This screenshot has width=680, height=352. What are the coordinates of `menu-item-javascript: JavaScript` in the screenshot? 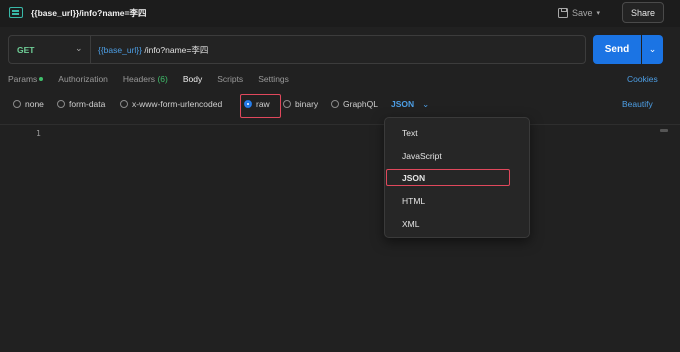 It's located at (422, 156).